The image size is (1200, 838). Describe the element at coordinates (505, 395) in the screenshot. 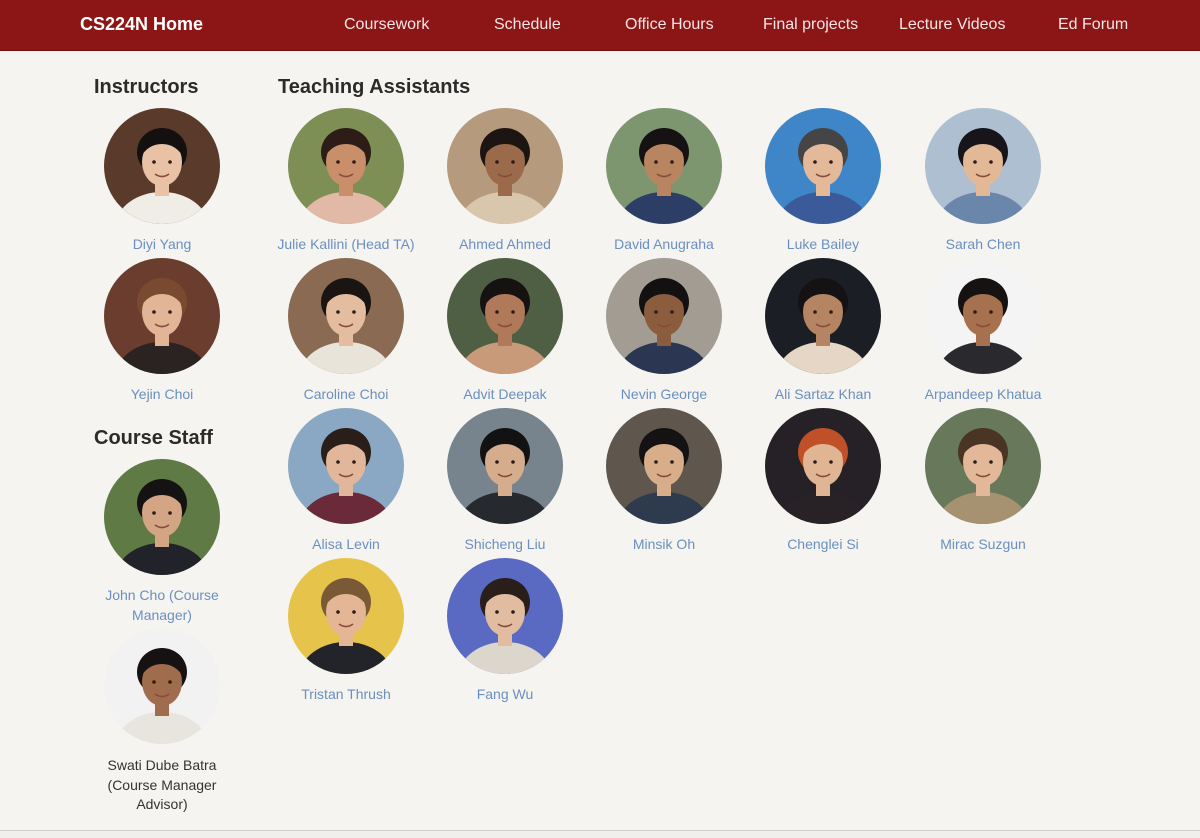

I see `ta-name: Advit Deepak` at that location.